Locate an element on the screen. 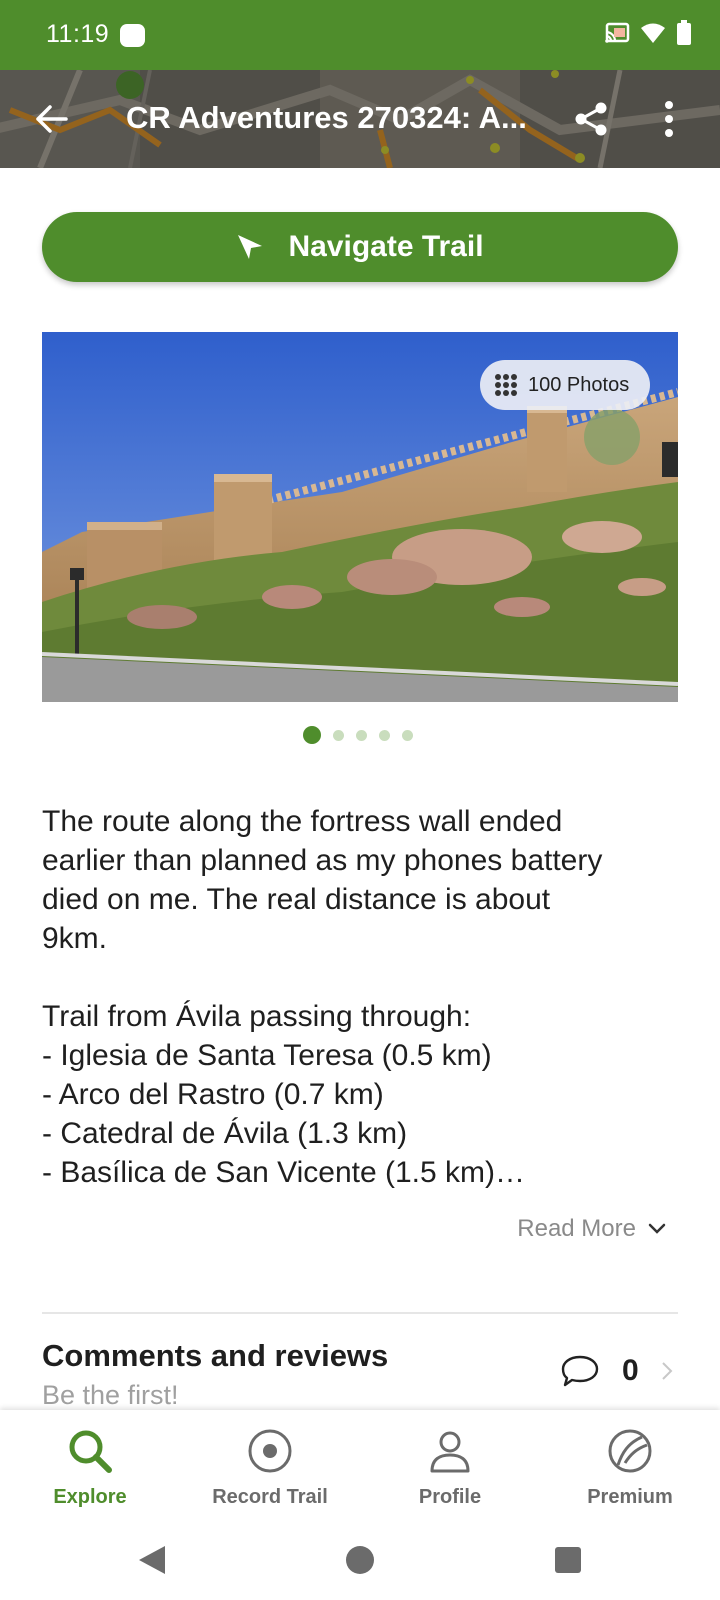 The image size is (720, 1600). nav-explore: Explore is located at coordinates (90, 1465).